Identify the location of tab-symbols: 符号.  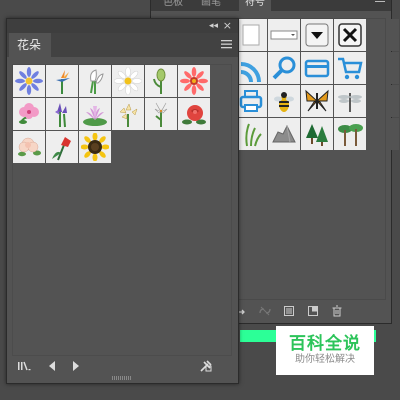
(255, 5).